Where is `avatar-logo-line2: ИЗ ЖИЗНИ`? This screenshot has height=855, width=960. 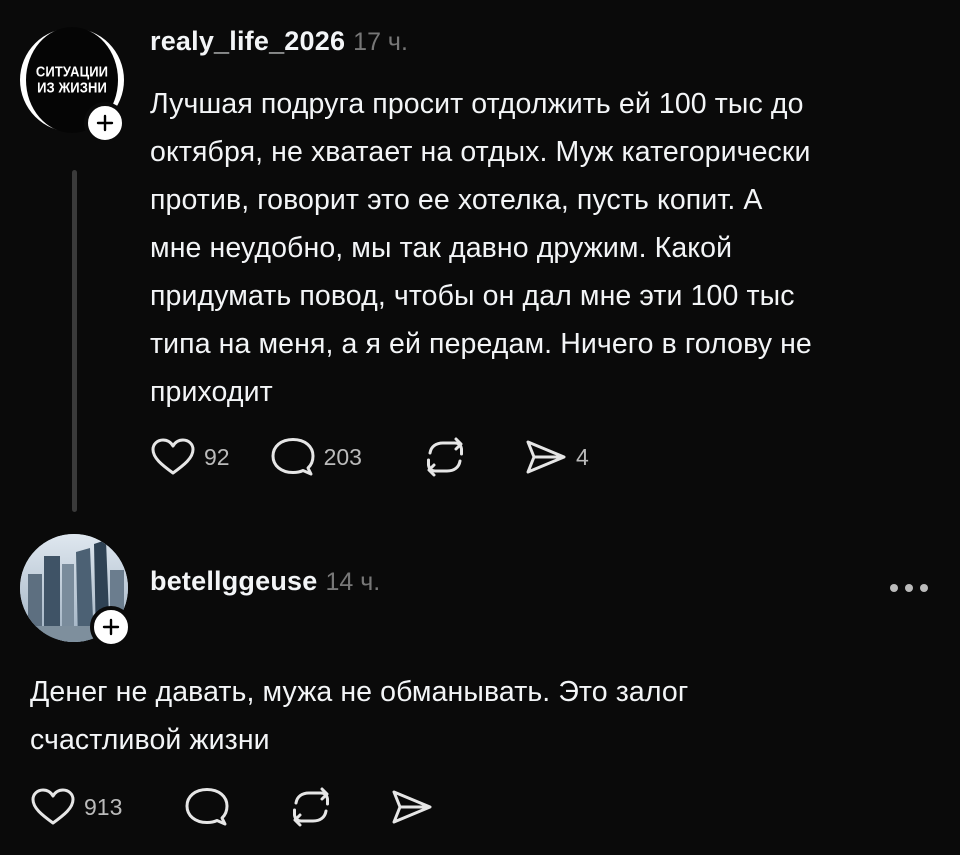
avatar-logo-line2: ИЗ ЖИЗНИ is located at coordinates (72, 87).